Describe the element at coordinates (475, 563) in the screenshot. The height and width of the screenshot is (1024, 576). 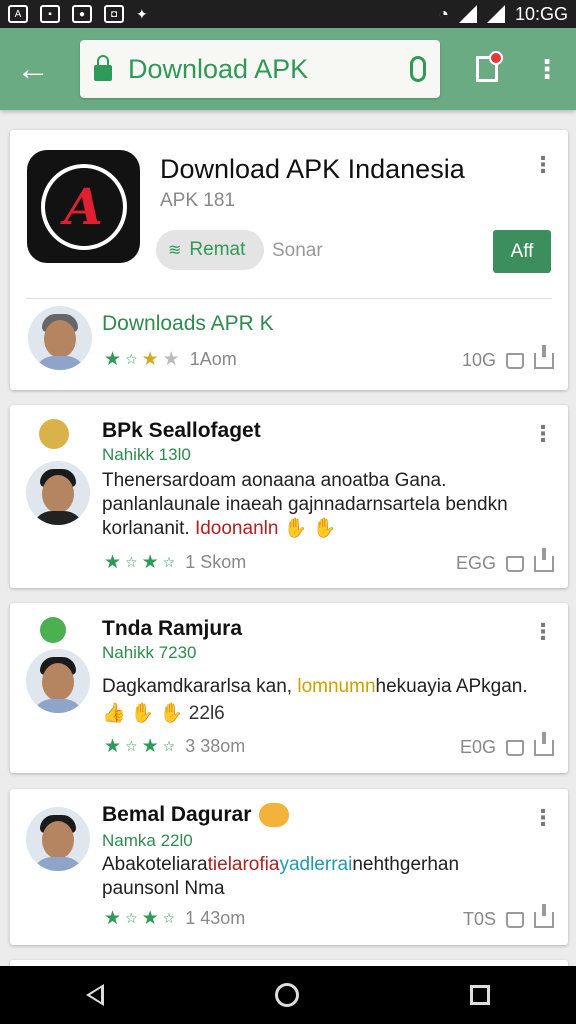
I see `meta-value: EGG` at that location.